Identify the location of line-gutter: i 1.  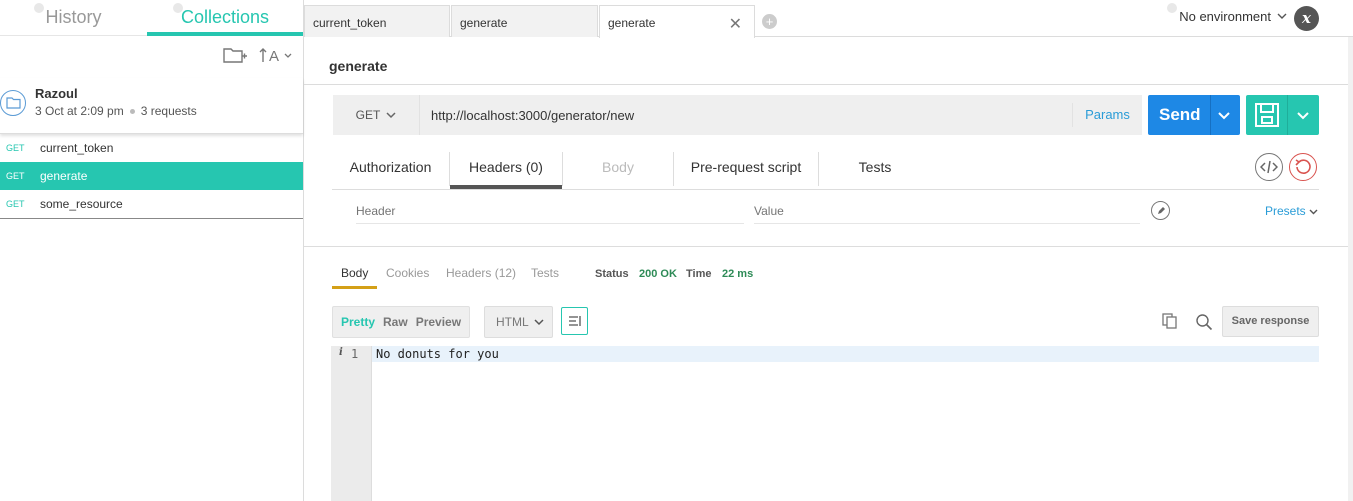
(351, 423).